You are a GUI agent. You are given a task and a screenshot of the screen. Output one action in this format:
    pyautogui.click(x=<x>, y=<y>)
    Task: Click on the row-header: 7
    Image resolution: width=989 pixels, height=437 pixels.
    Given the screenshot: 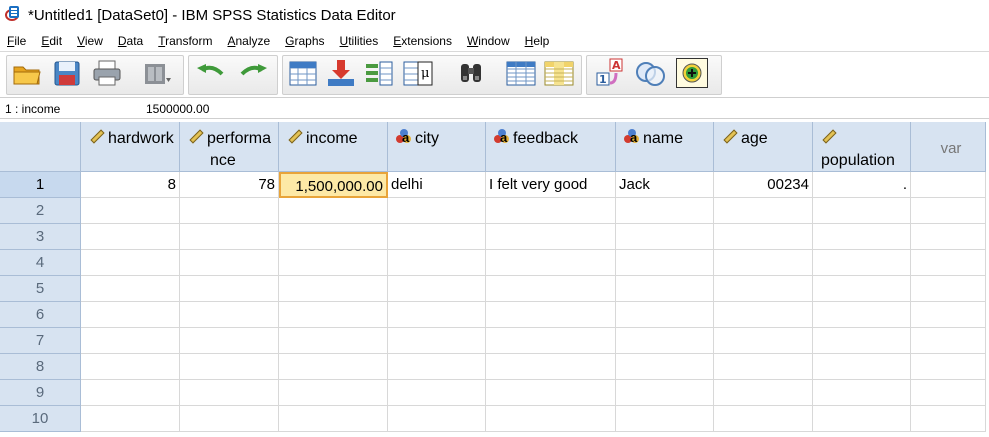 What is the action you would take?
    pyautogui.click(x=40, y=341)
    